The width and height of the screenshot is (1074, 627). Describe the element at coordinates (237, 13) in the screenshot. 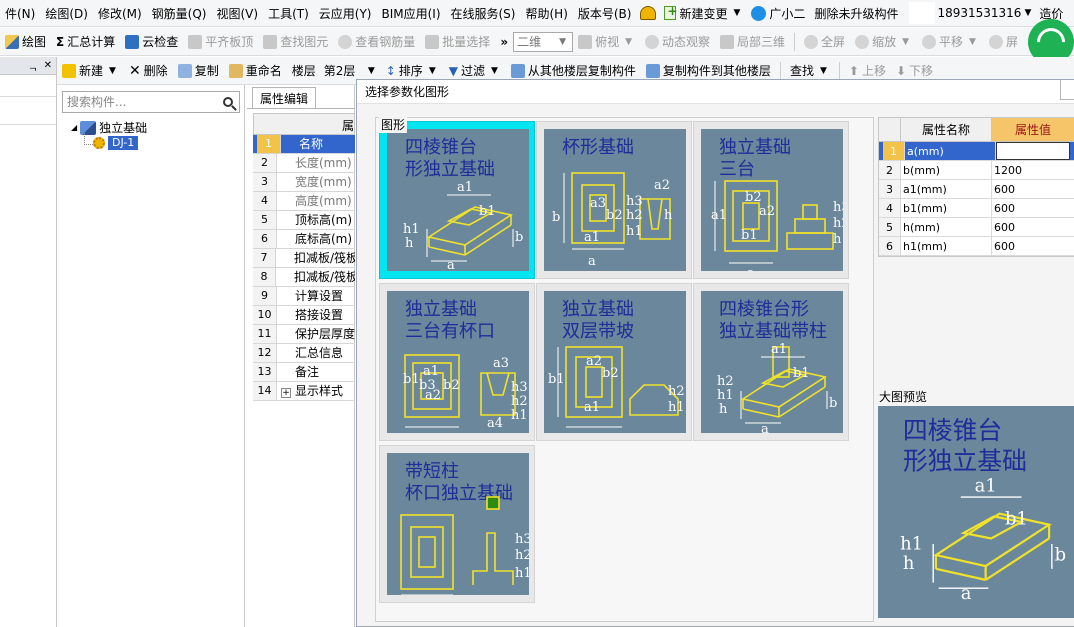

I see `menu-view: 视图(V)` at that location.